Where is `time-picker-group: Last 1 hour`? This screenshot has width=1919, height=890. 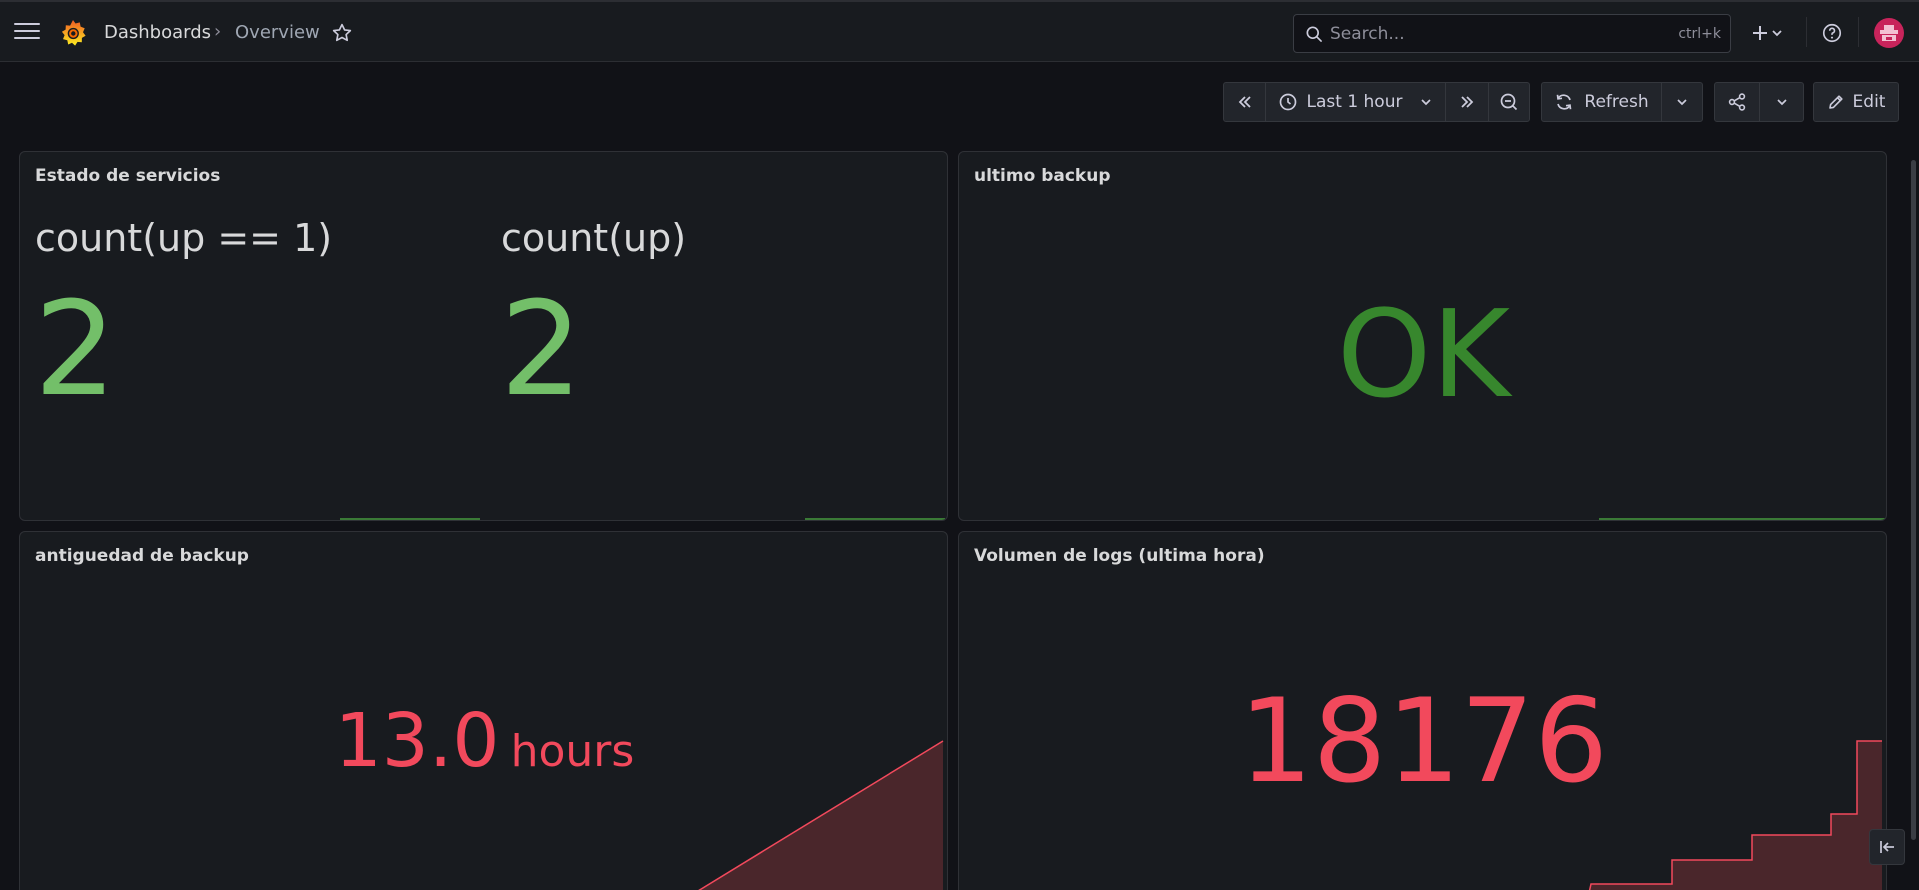
time-picker-group: Last 1 hour is located at coordinates (1376, 102).